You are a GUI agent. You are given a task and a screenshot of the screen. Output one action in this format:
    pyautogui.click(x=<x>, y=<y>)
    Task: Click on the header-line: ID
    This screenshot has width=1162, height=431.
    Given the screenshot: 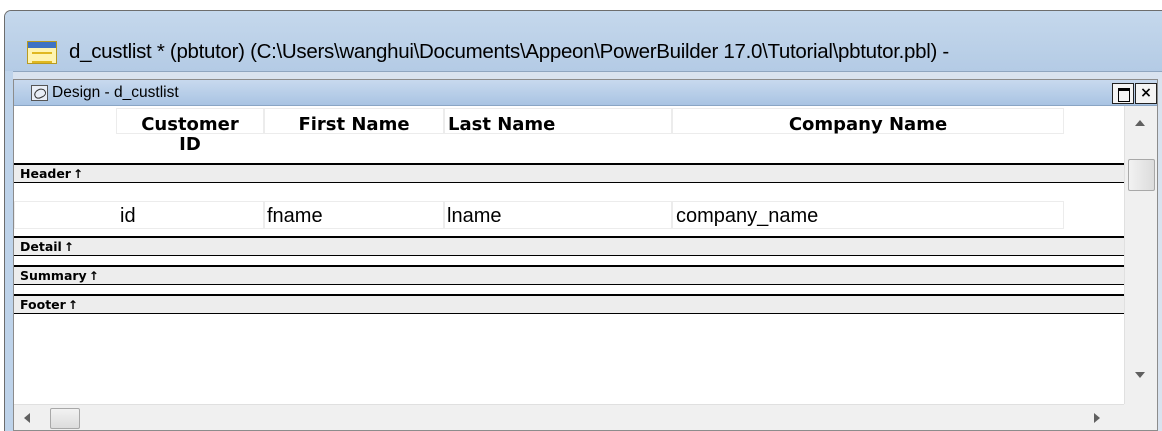 What is the action you would take?
    pyautogui.click(x=190, y=144)
    